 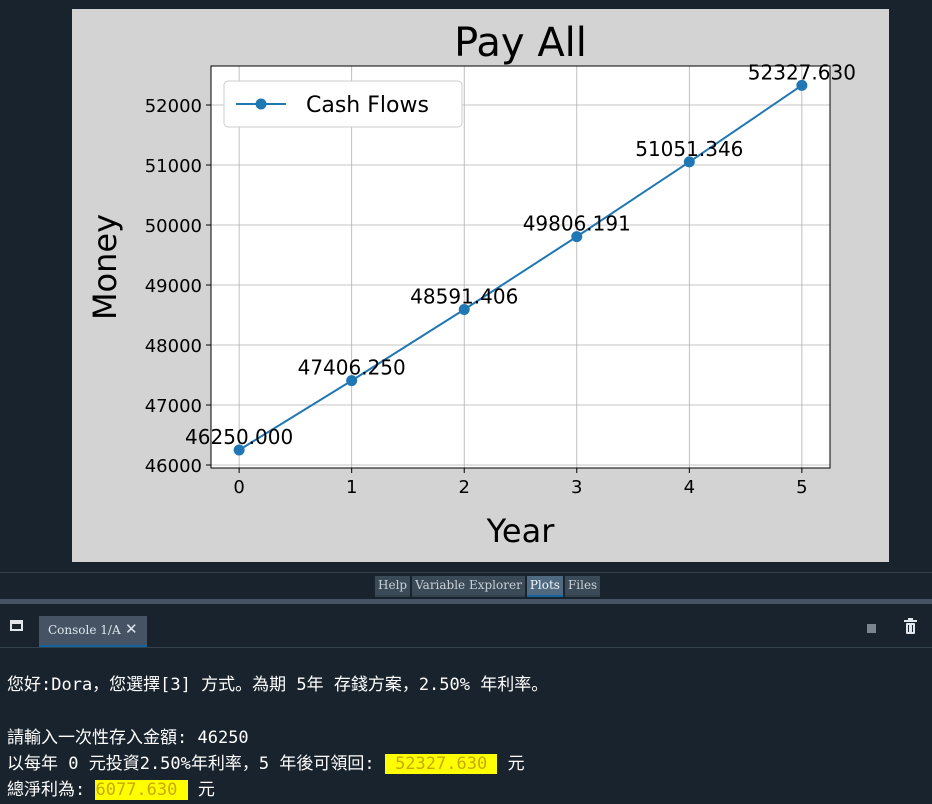 What do you see at coordinates (367, 105) in the screenshot?
I see `legend-label: Cash Flows` at bounding box center [367, 105].